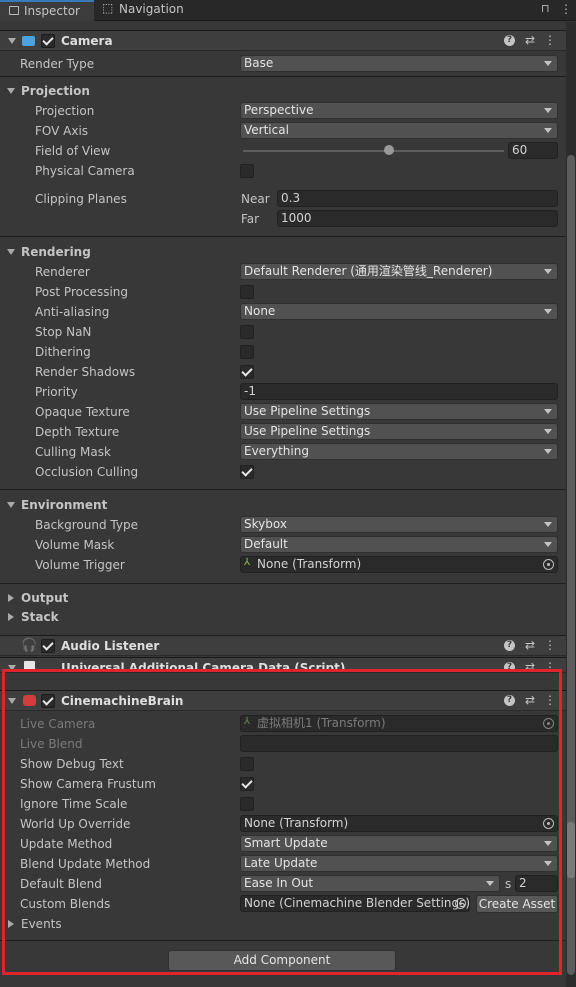  What do you see at coordinates (309, 564) in the screenshot?
I see `field-value: None (Transform)` at bounding box center [309, 564].